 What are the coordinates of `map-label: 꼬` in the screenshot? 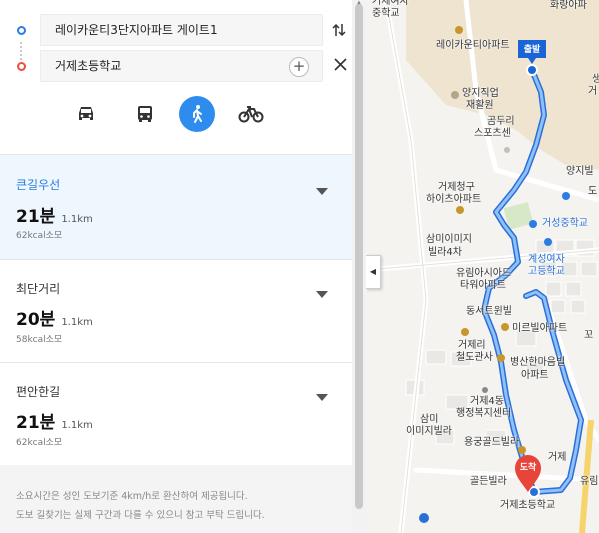 It's located at (589, 335).